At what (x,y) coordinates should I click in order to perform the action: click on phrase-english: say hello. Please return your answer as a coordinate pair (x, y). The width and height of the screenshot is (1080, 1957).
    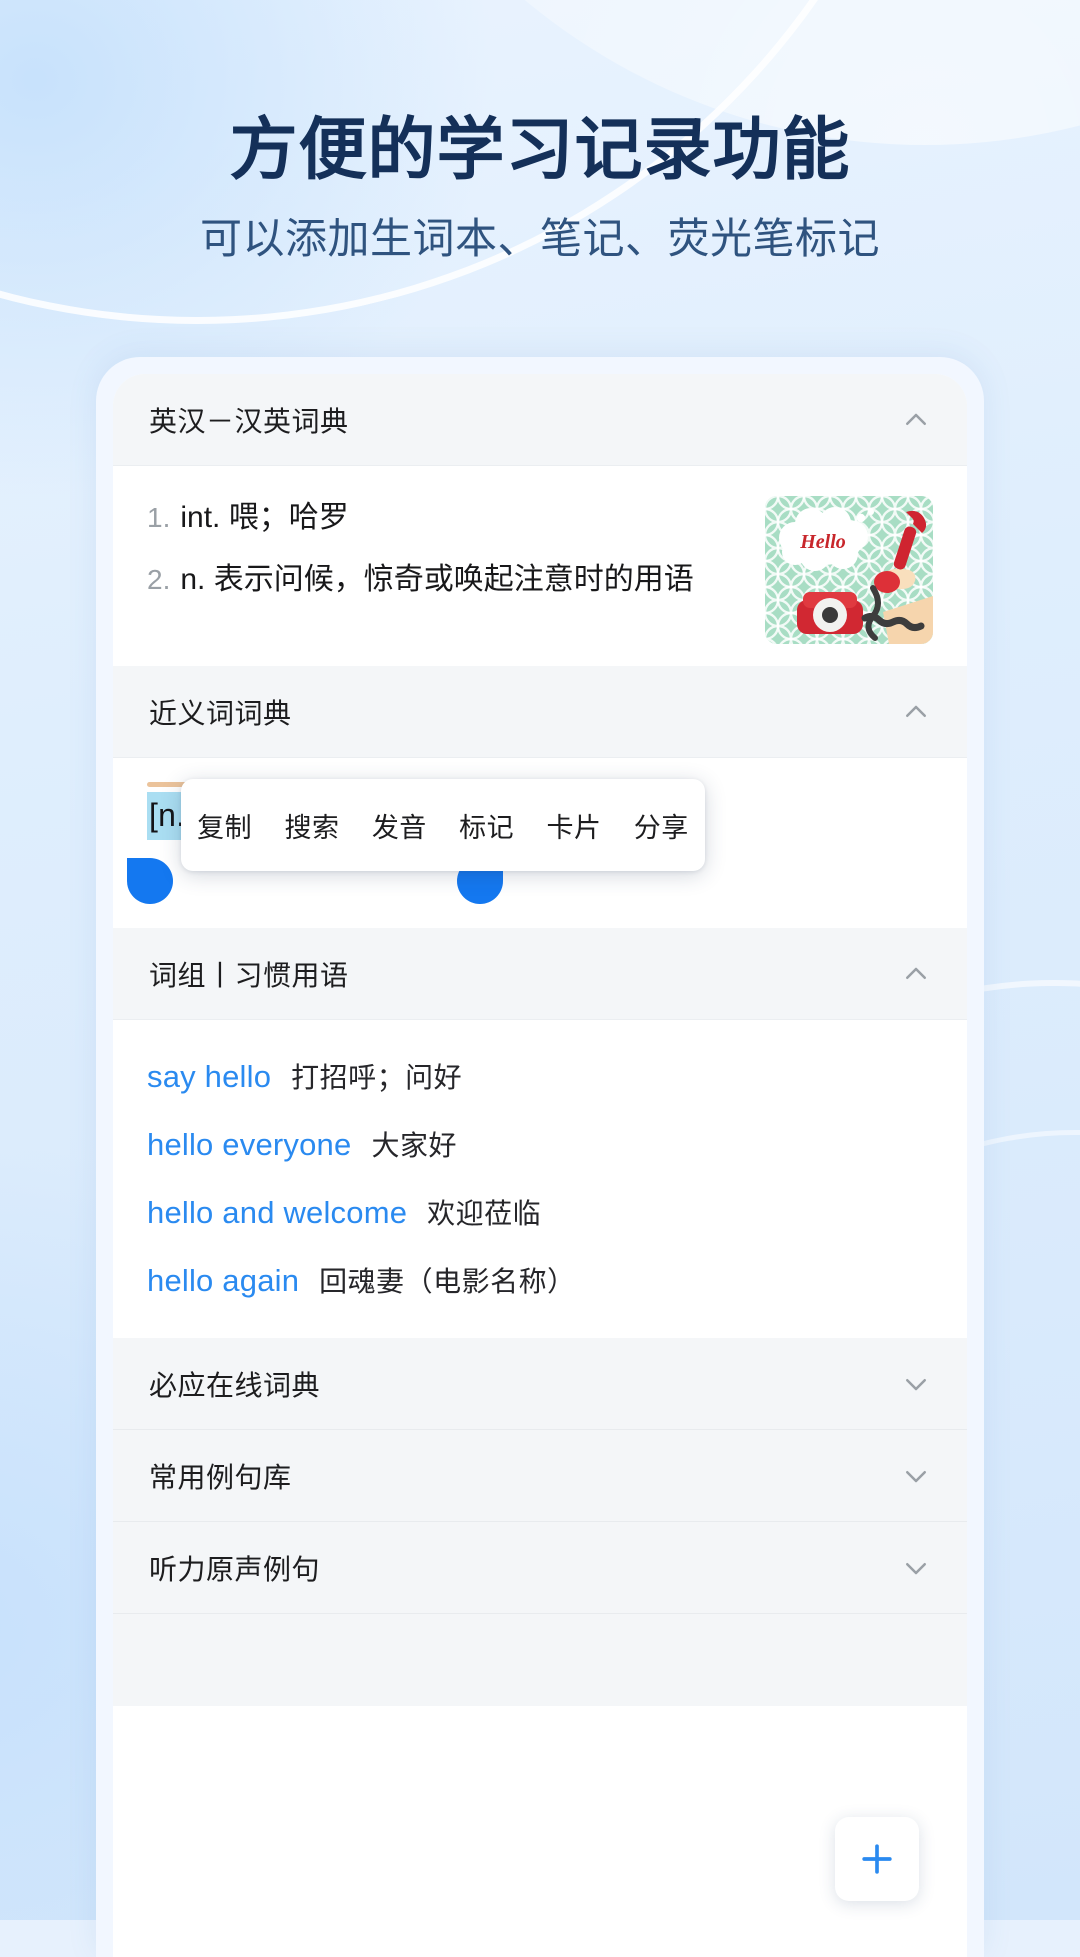
    Looking at the image, I should click on (209, 1077).